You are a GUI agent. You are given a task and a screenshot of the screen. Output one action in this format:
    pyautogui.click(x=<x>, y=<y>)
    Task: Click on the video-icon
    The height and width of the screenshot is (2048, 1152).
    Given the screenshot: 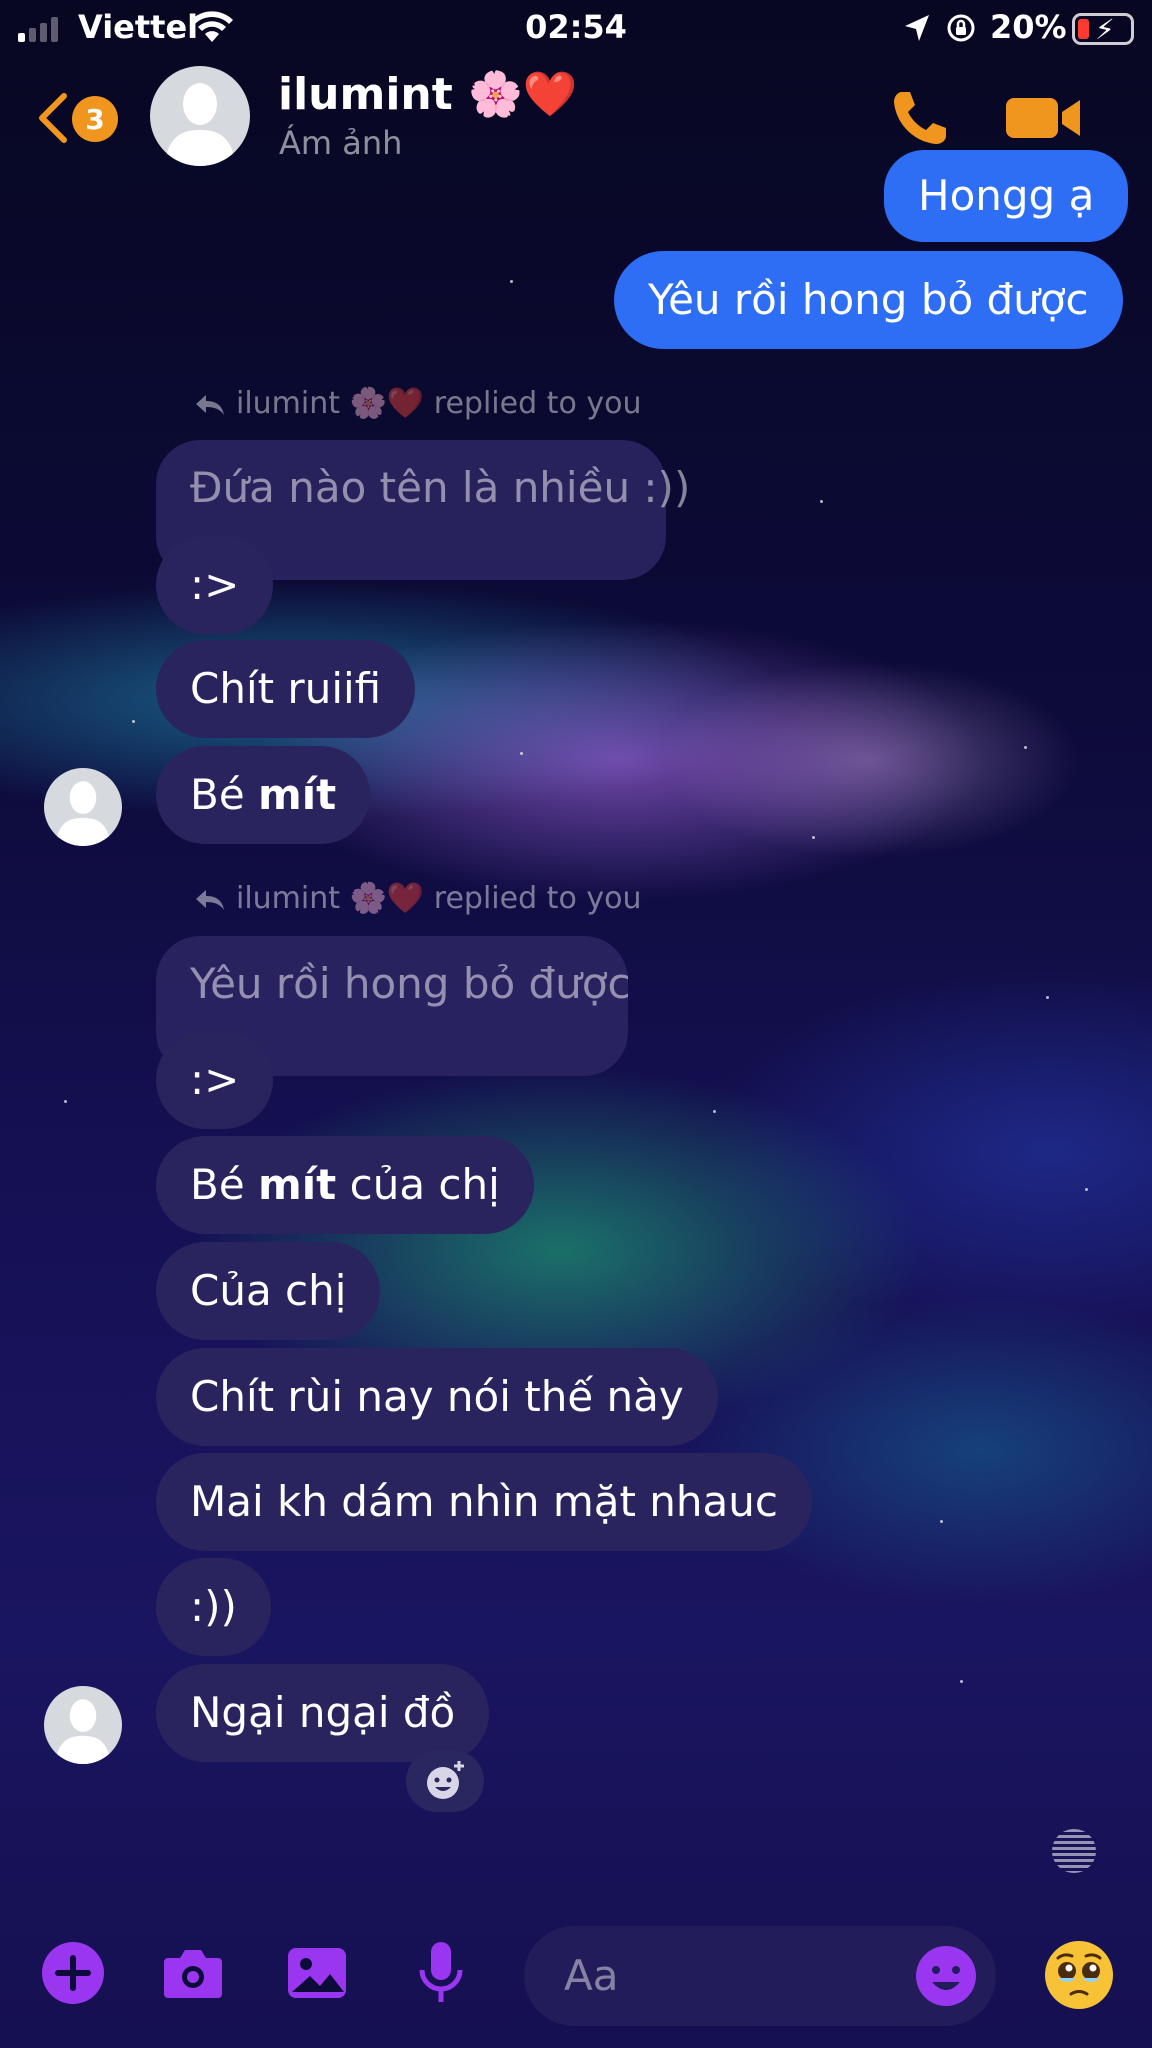 What is the action you would take?
    pyautogui.click(x=1043, y=118)
    